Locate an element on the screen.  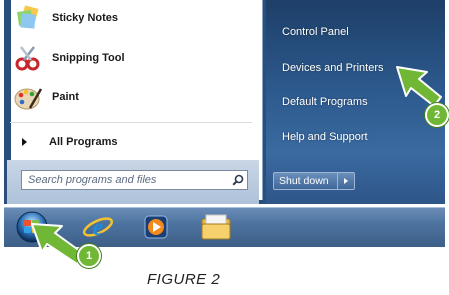
sticky-notes-icon is located at coordinates (28, 17).